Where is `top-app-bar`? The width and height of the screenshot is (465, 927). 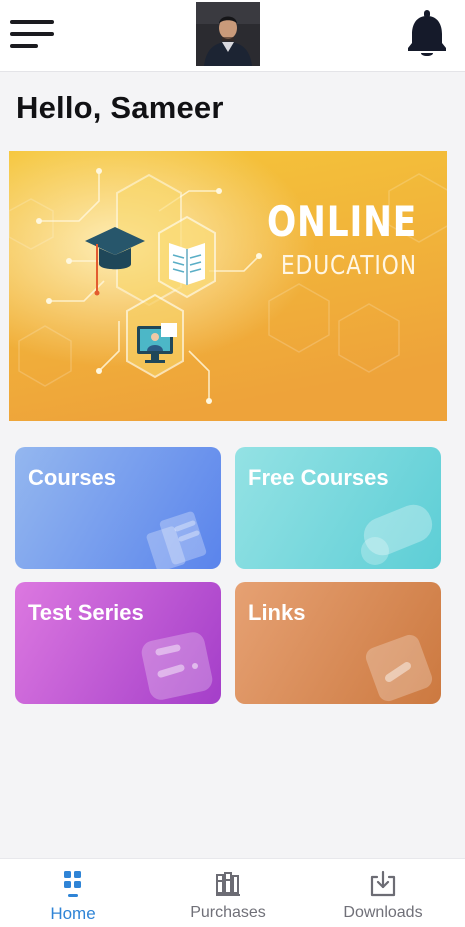 top-app-bar is located at coordinates (232, 36).